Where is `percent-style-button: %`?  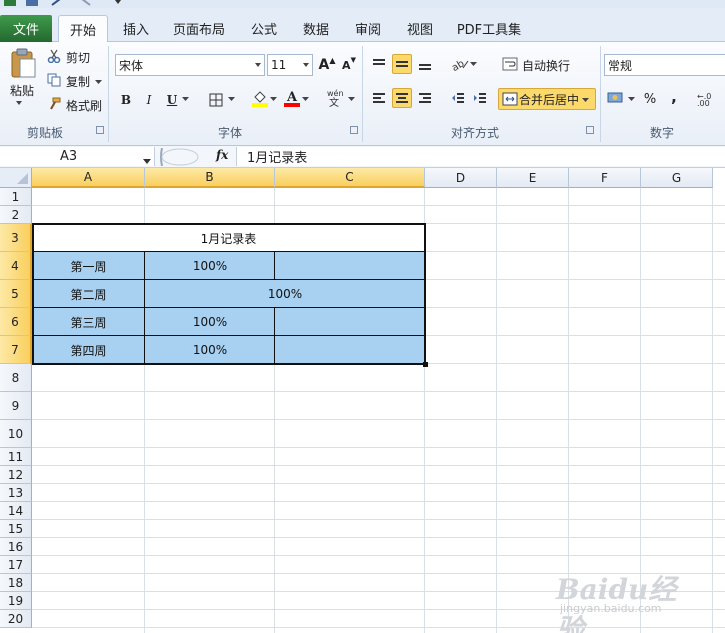
percent-style-button: % is located at coordinates (650, 99).